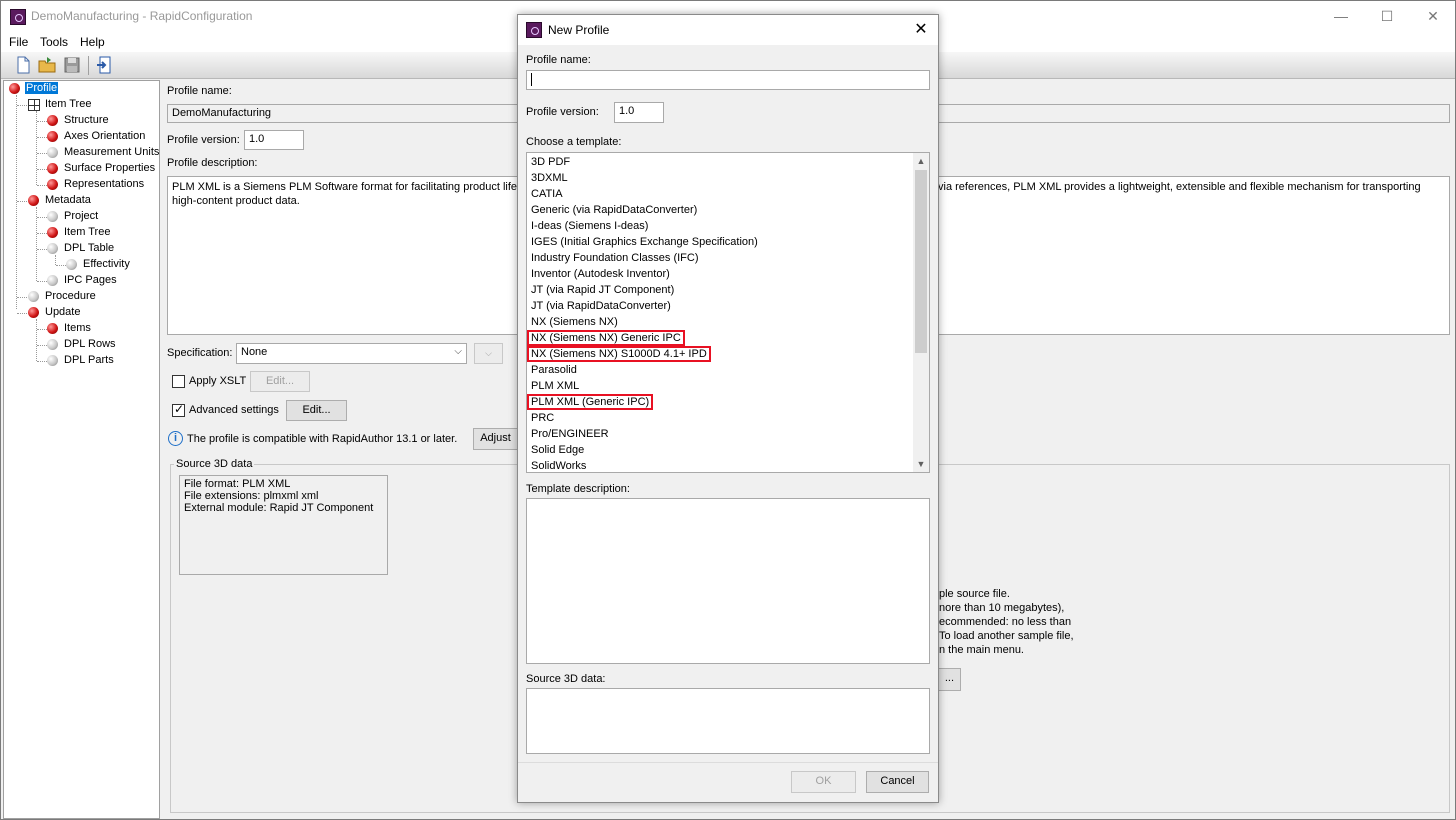 Image resolution: width=1456 pixels, height=820 pixels. What do you see at coordinates (542, 418) in the screenshot?
I see `template-item: PRC` at bounding box center [542, 418].